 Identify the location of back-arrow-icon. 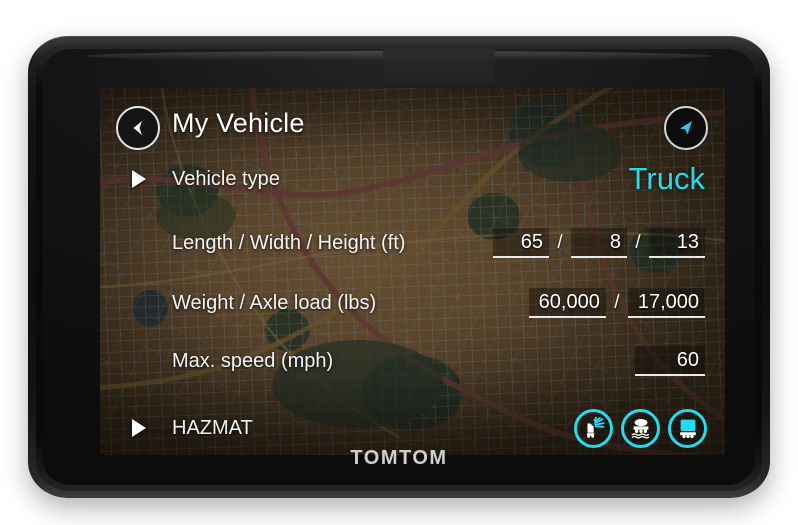
(137, 128).